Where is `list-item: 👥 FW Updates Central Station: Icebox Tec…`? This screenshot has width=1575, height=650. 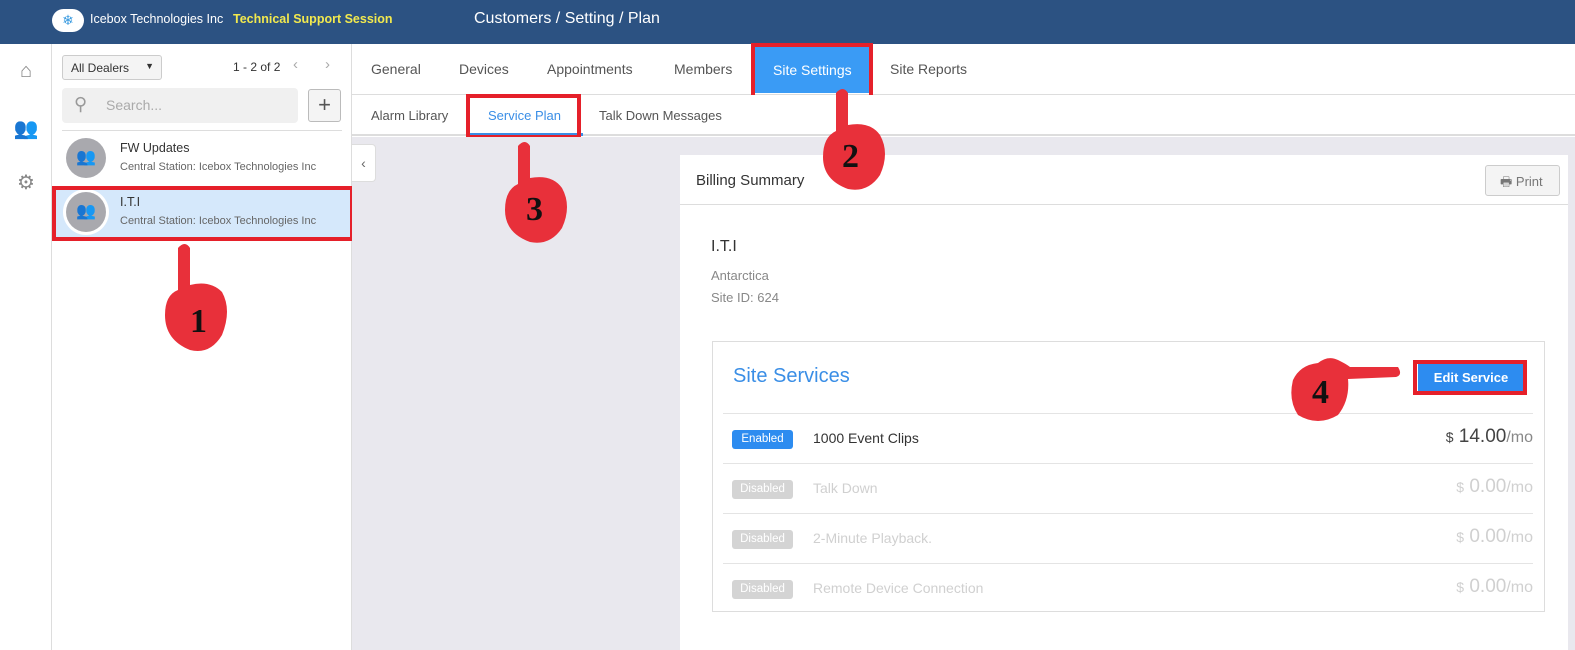
list-item: 👥 FW Updates Central Station: Icebox Tec… is located at coordinates (201, 159).